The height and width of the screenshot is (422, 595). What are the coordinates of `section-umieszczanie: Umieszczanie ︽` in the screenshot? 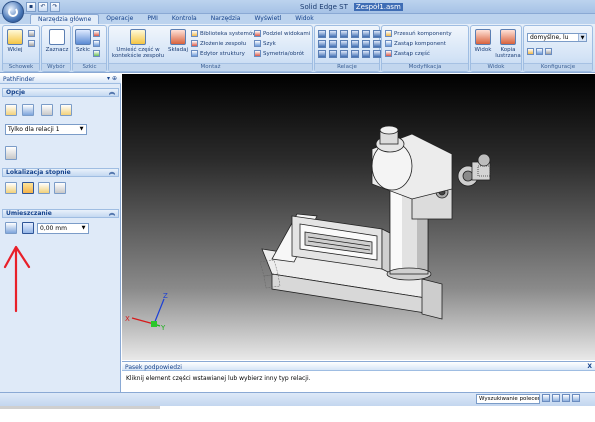 It's located at (60, 213).